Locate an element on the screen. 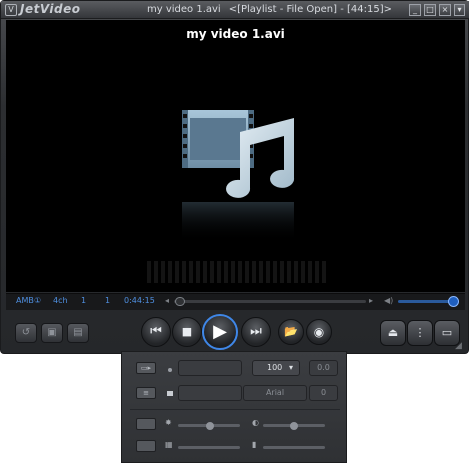 The width and height of the screenshot is (469, 465). color-preset-button is located at coordinates (146, 446).